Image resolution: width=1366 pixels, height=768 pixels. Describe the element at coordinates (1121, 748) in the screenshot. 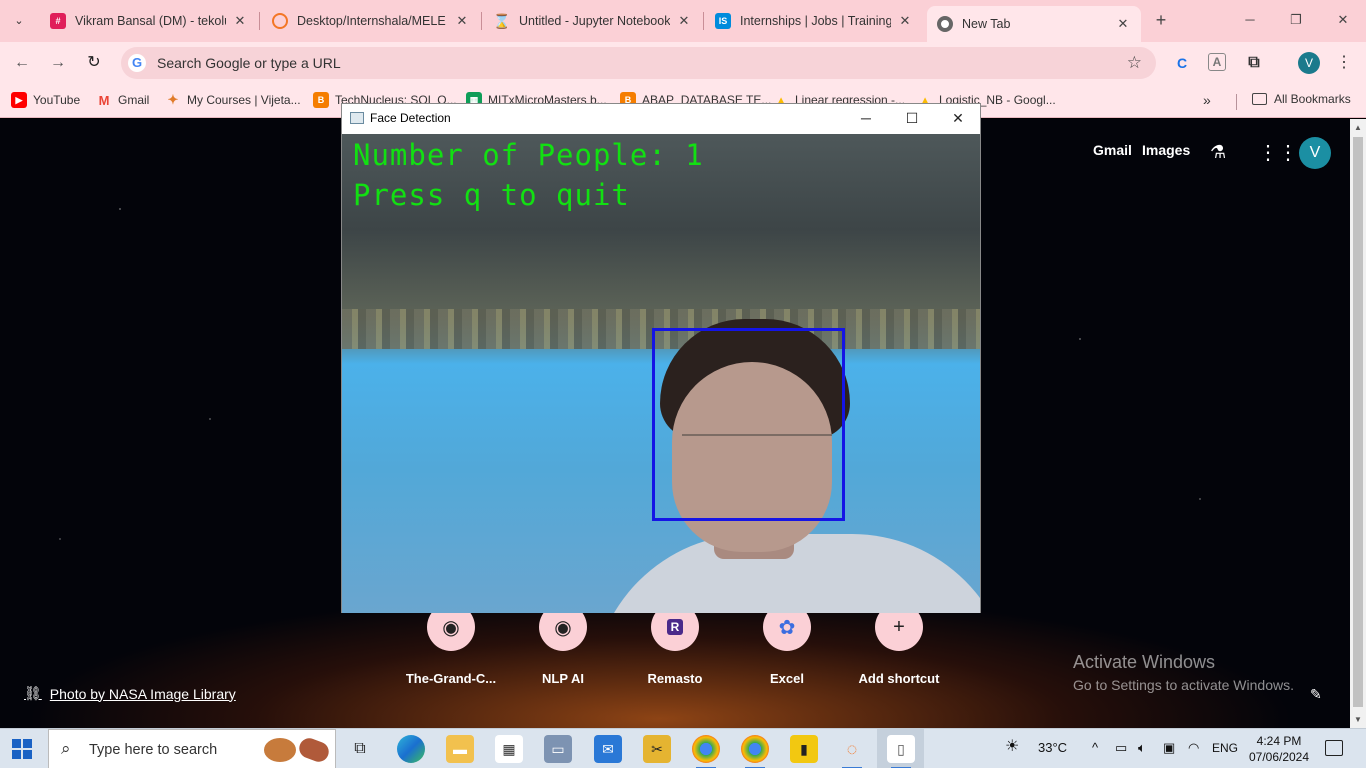

I see `battery-icon: ▭` at that location.